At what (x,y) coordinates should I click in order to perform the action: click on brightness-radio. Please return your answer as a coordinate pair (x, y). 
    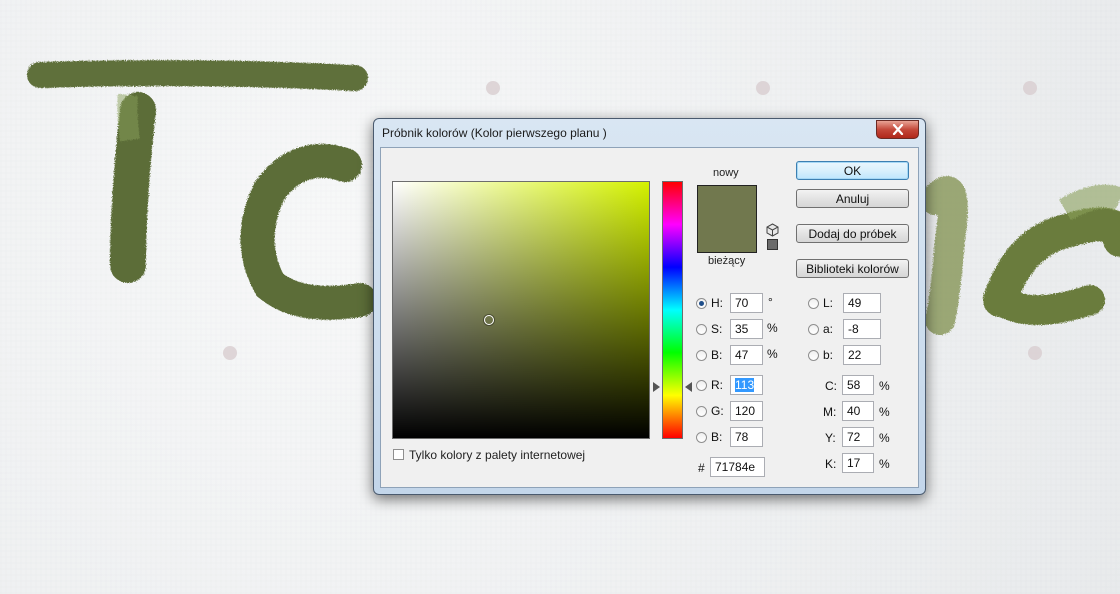
    Looking at the image, I should click on (701, 355).